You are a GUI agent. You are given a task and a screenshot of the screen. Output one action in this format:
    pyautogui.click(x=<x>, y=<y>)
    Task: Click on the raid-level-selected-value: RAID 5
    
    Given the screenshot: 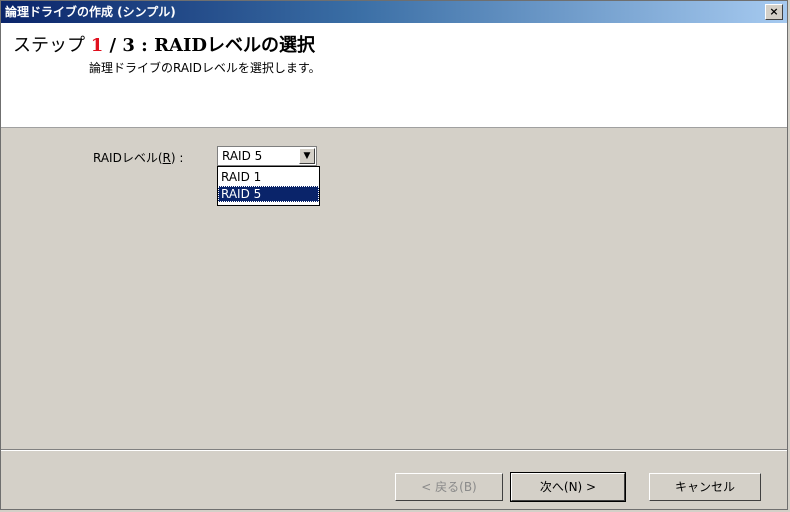 What is the action you would take?
    pyautogui.click(x=242, y=156)
    